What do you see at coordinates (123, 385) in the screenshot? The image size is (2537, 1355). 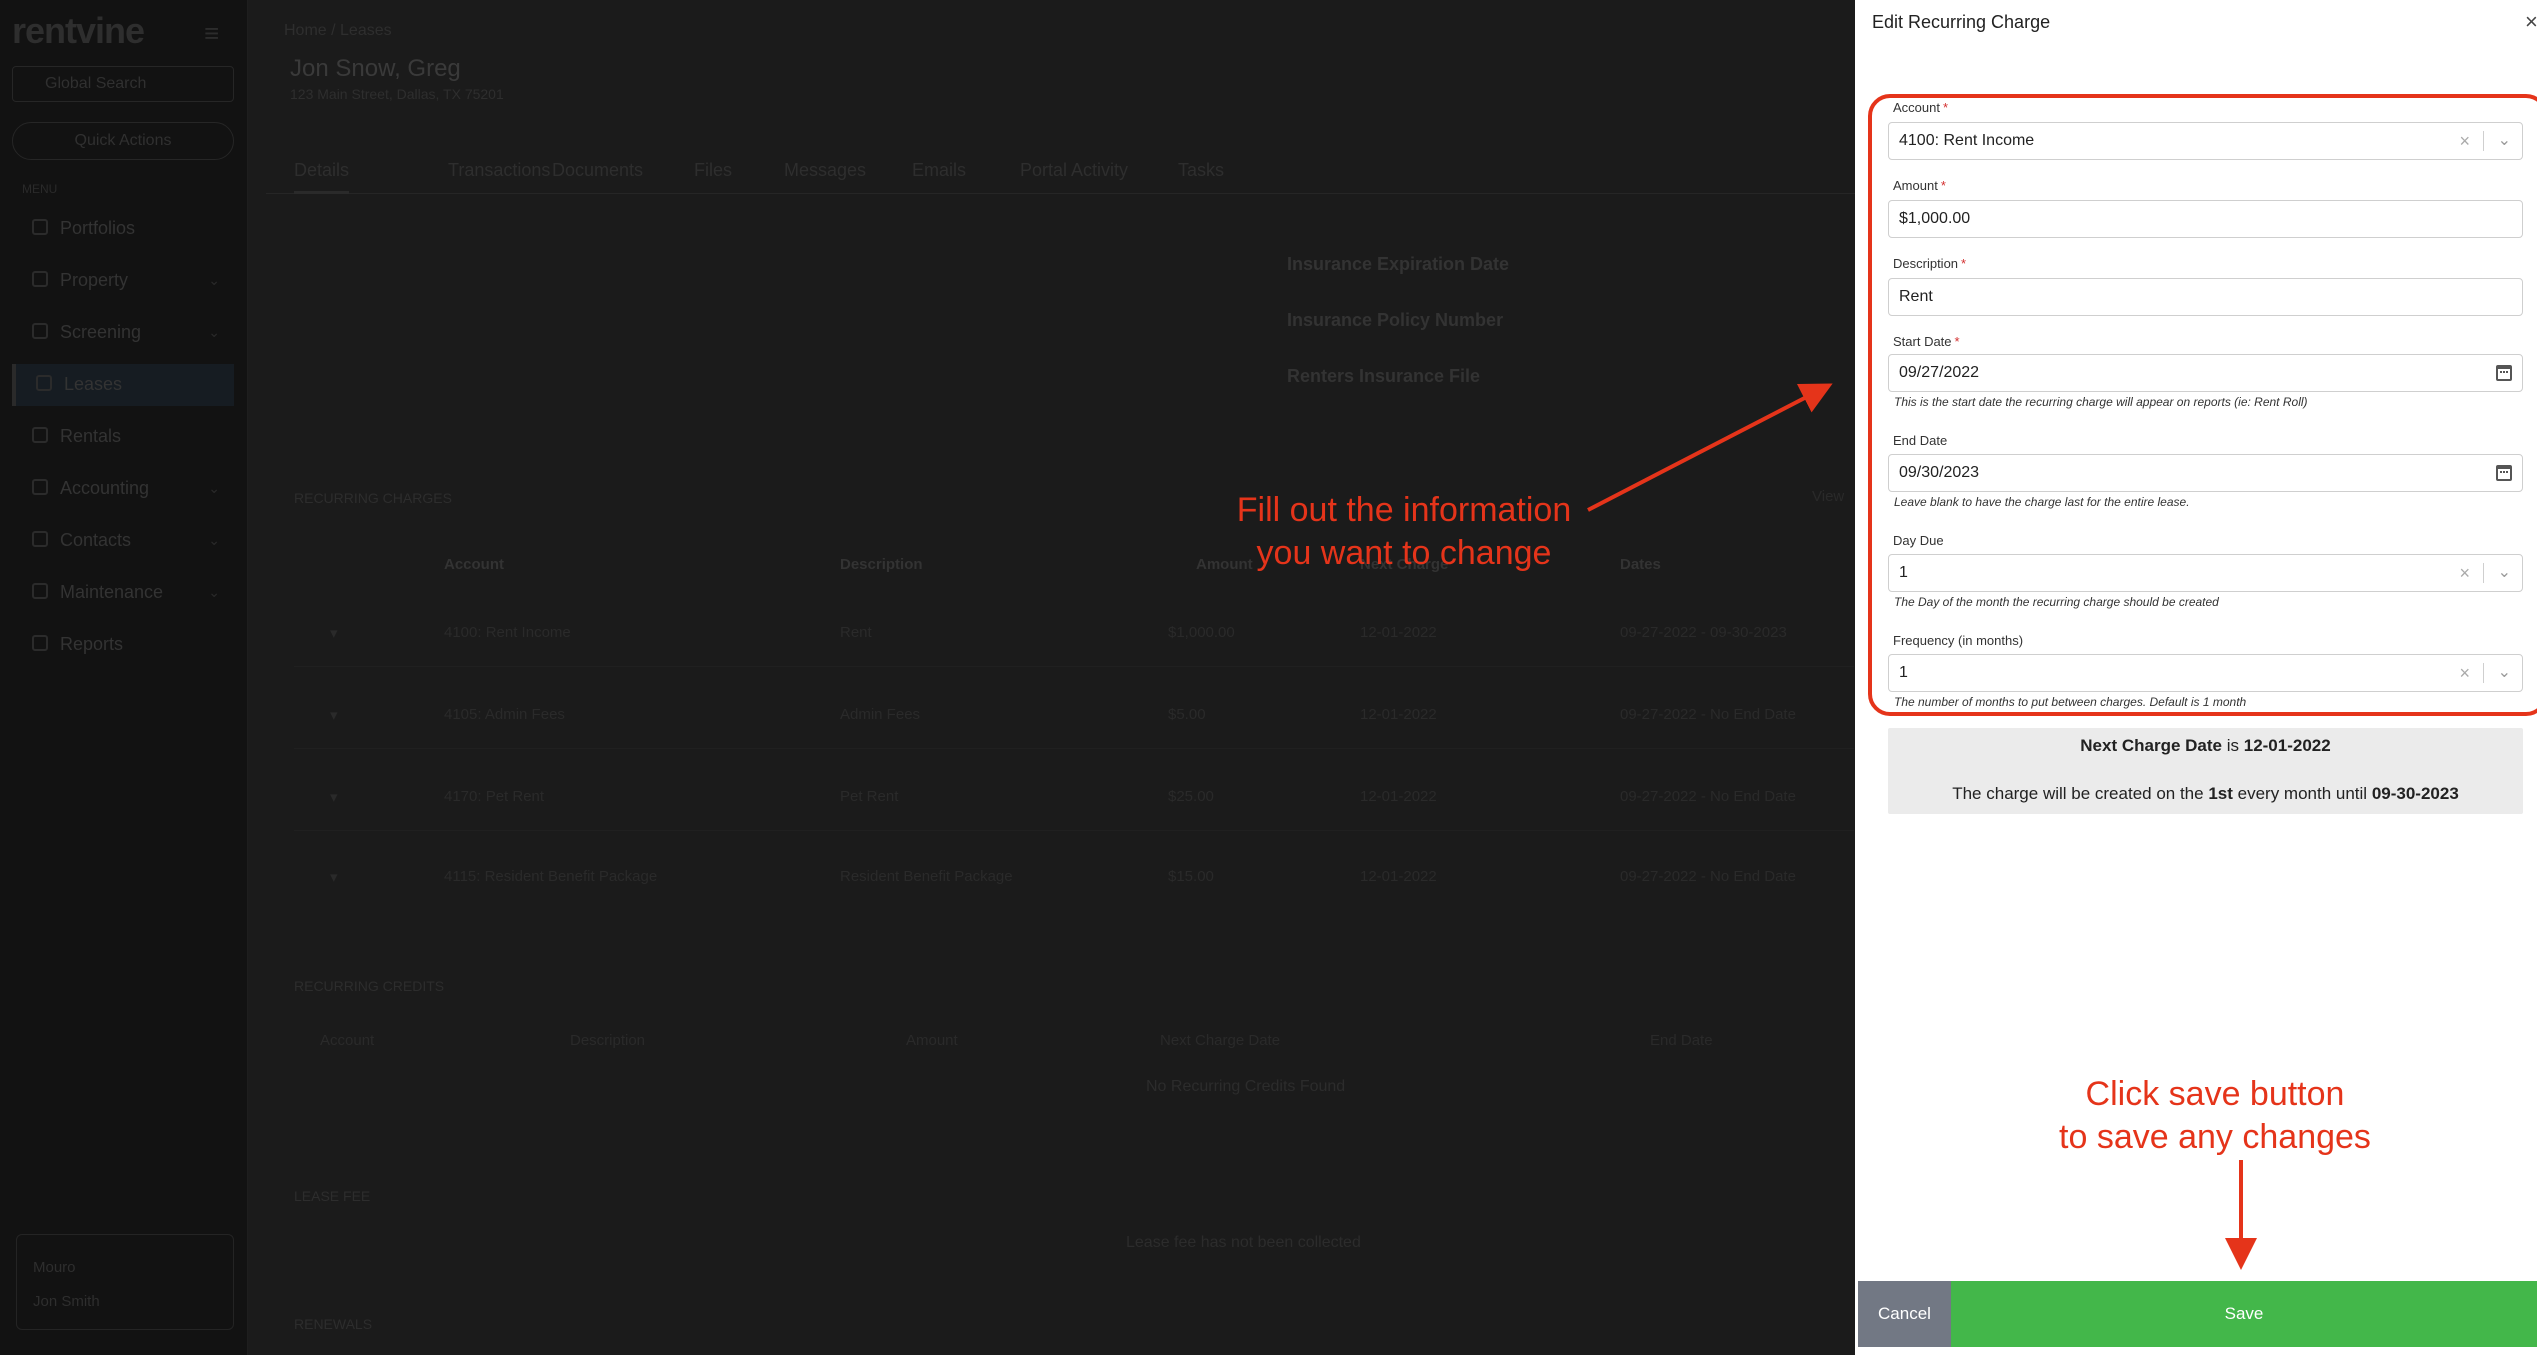 I see `sidebar-item-leases: Leases` at bounding box center [123, 385].